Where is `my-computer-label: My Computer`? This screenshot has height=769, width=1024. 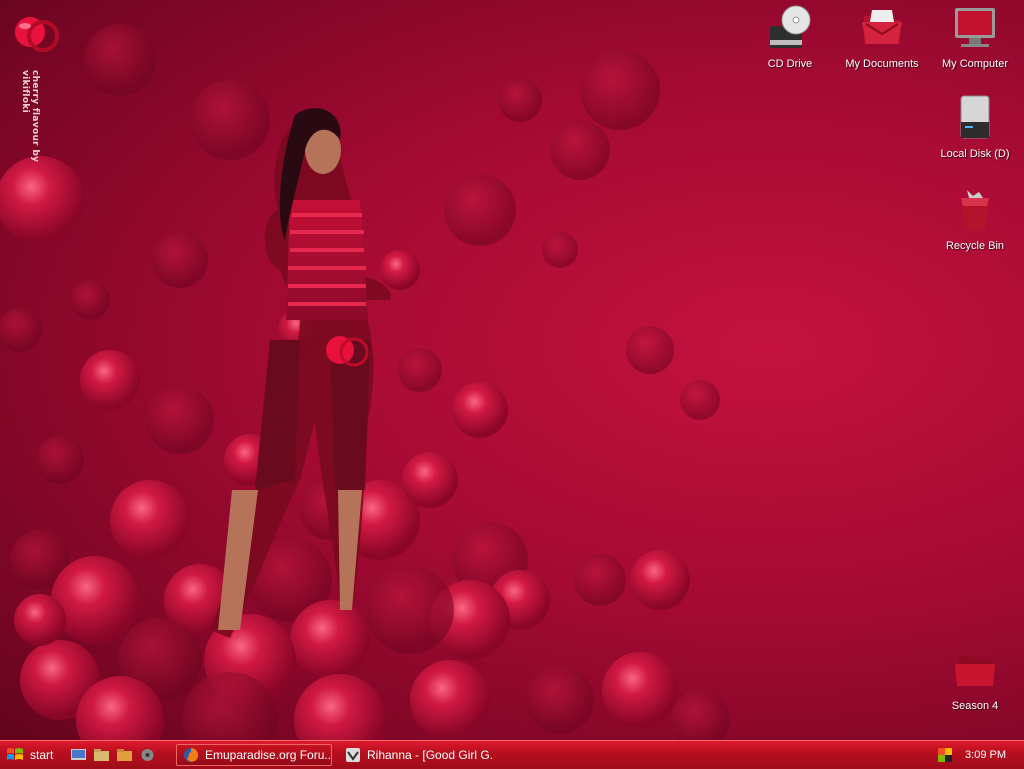 my-computer-label: My Computer is located at coordinates (975, 64).